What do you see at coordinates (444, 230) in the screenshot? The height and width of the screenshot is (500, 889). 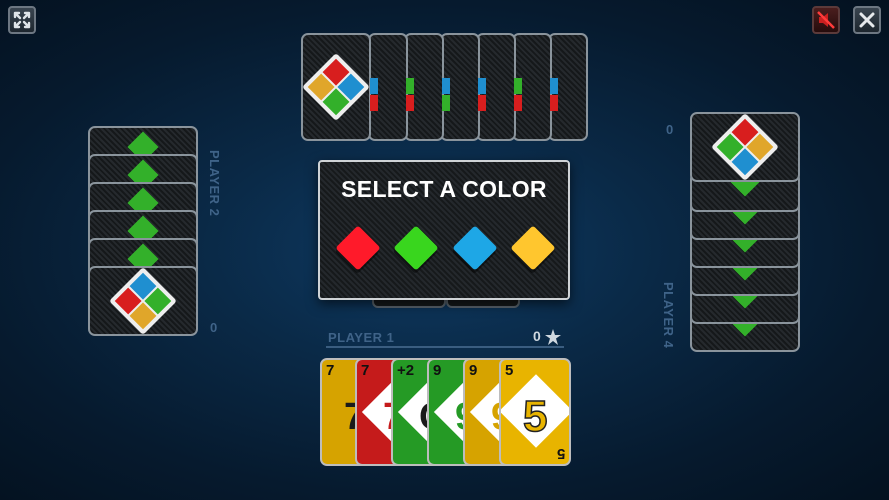 I see `color-select-dialog: SELECT A COLOR` at bounding box center [444, 230].